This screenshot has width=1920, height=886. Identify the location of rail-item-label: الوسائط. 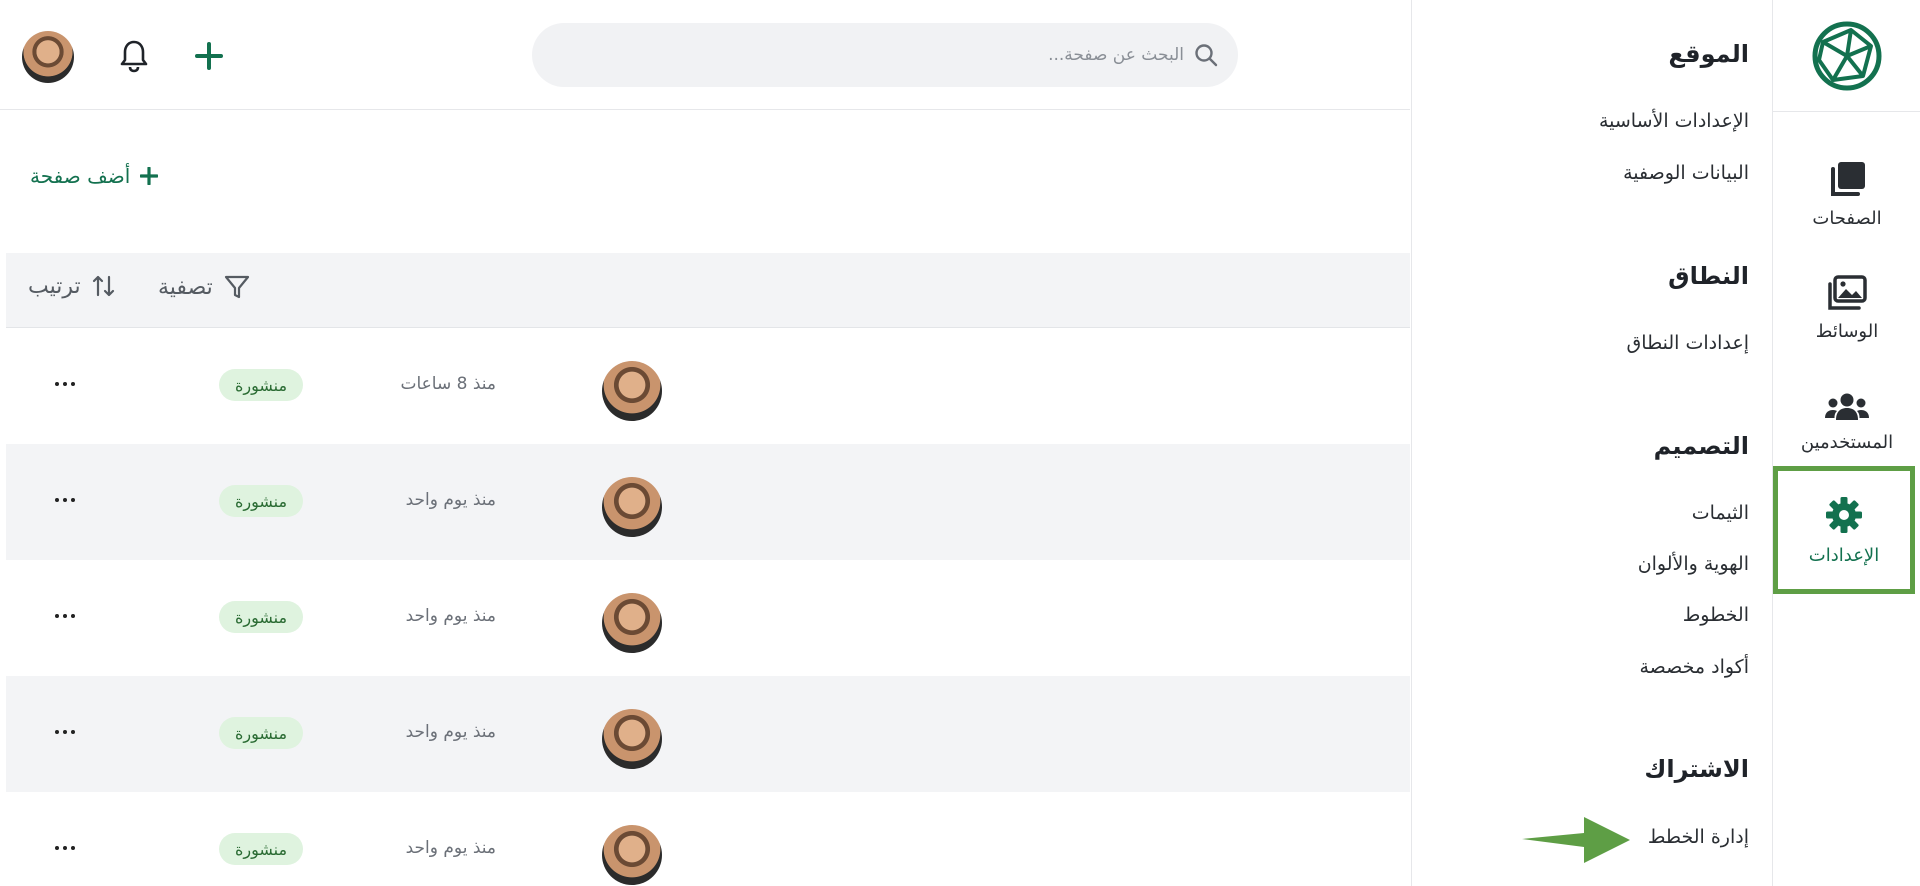
(1847, 331).